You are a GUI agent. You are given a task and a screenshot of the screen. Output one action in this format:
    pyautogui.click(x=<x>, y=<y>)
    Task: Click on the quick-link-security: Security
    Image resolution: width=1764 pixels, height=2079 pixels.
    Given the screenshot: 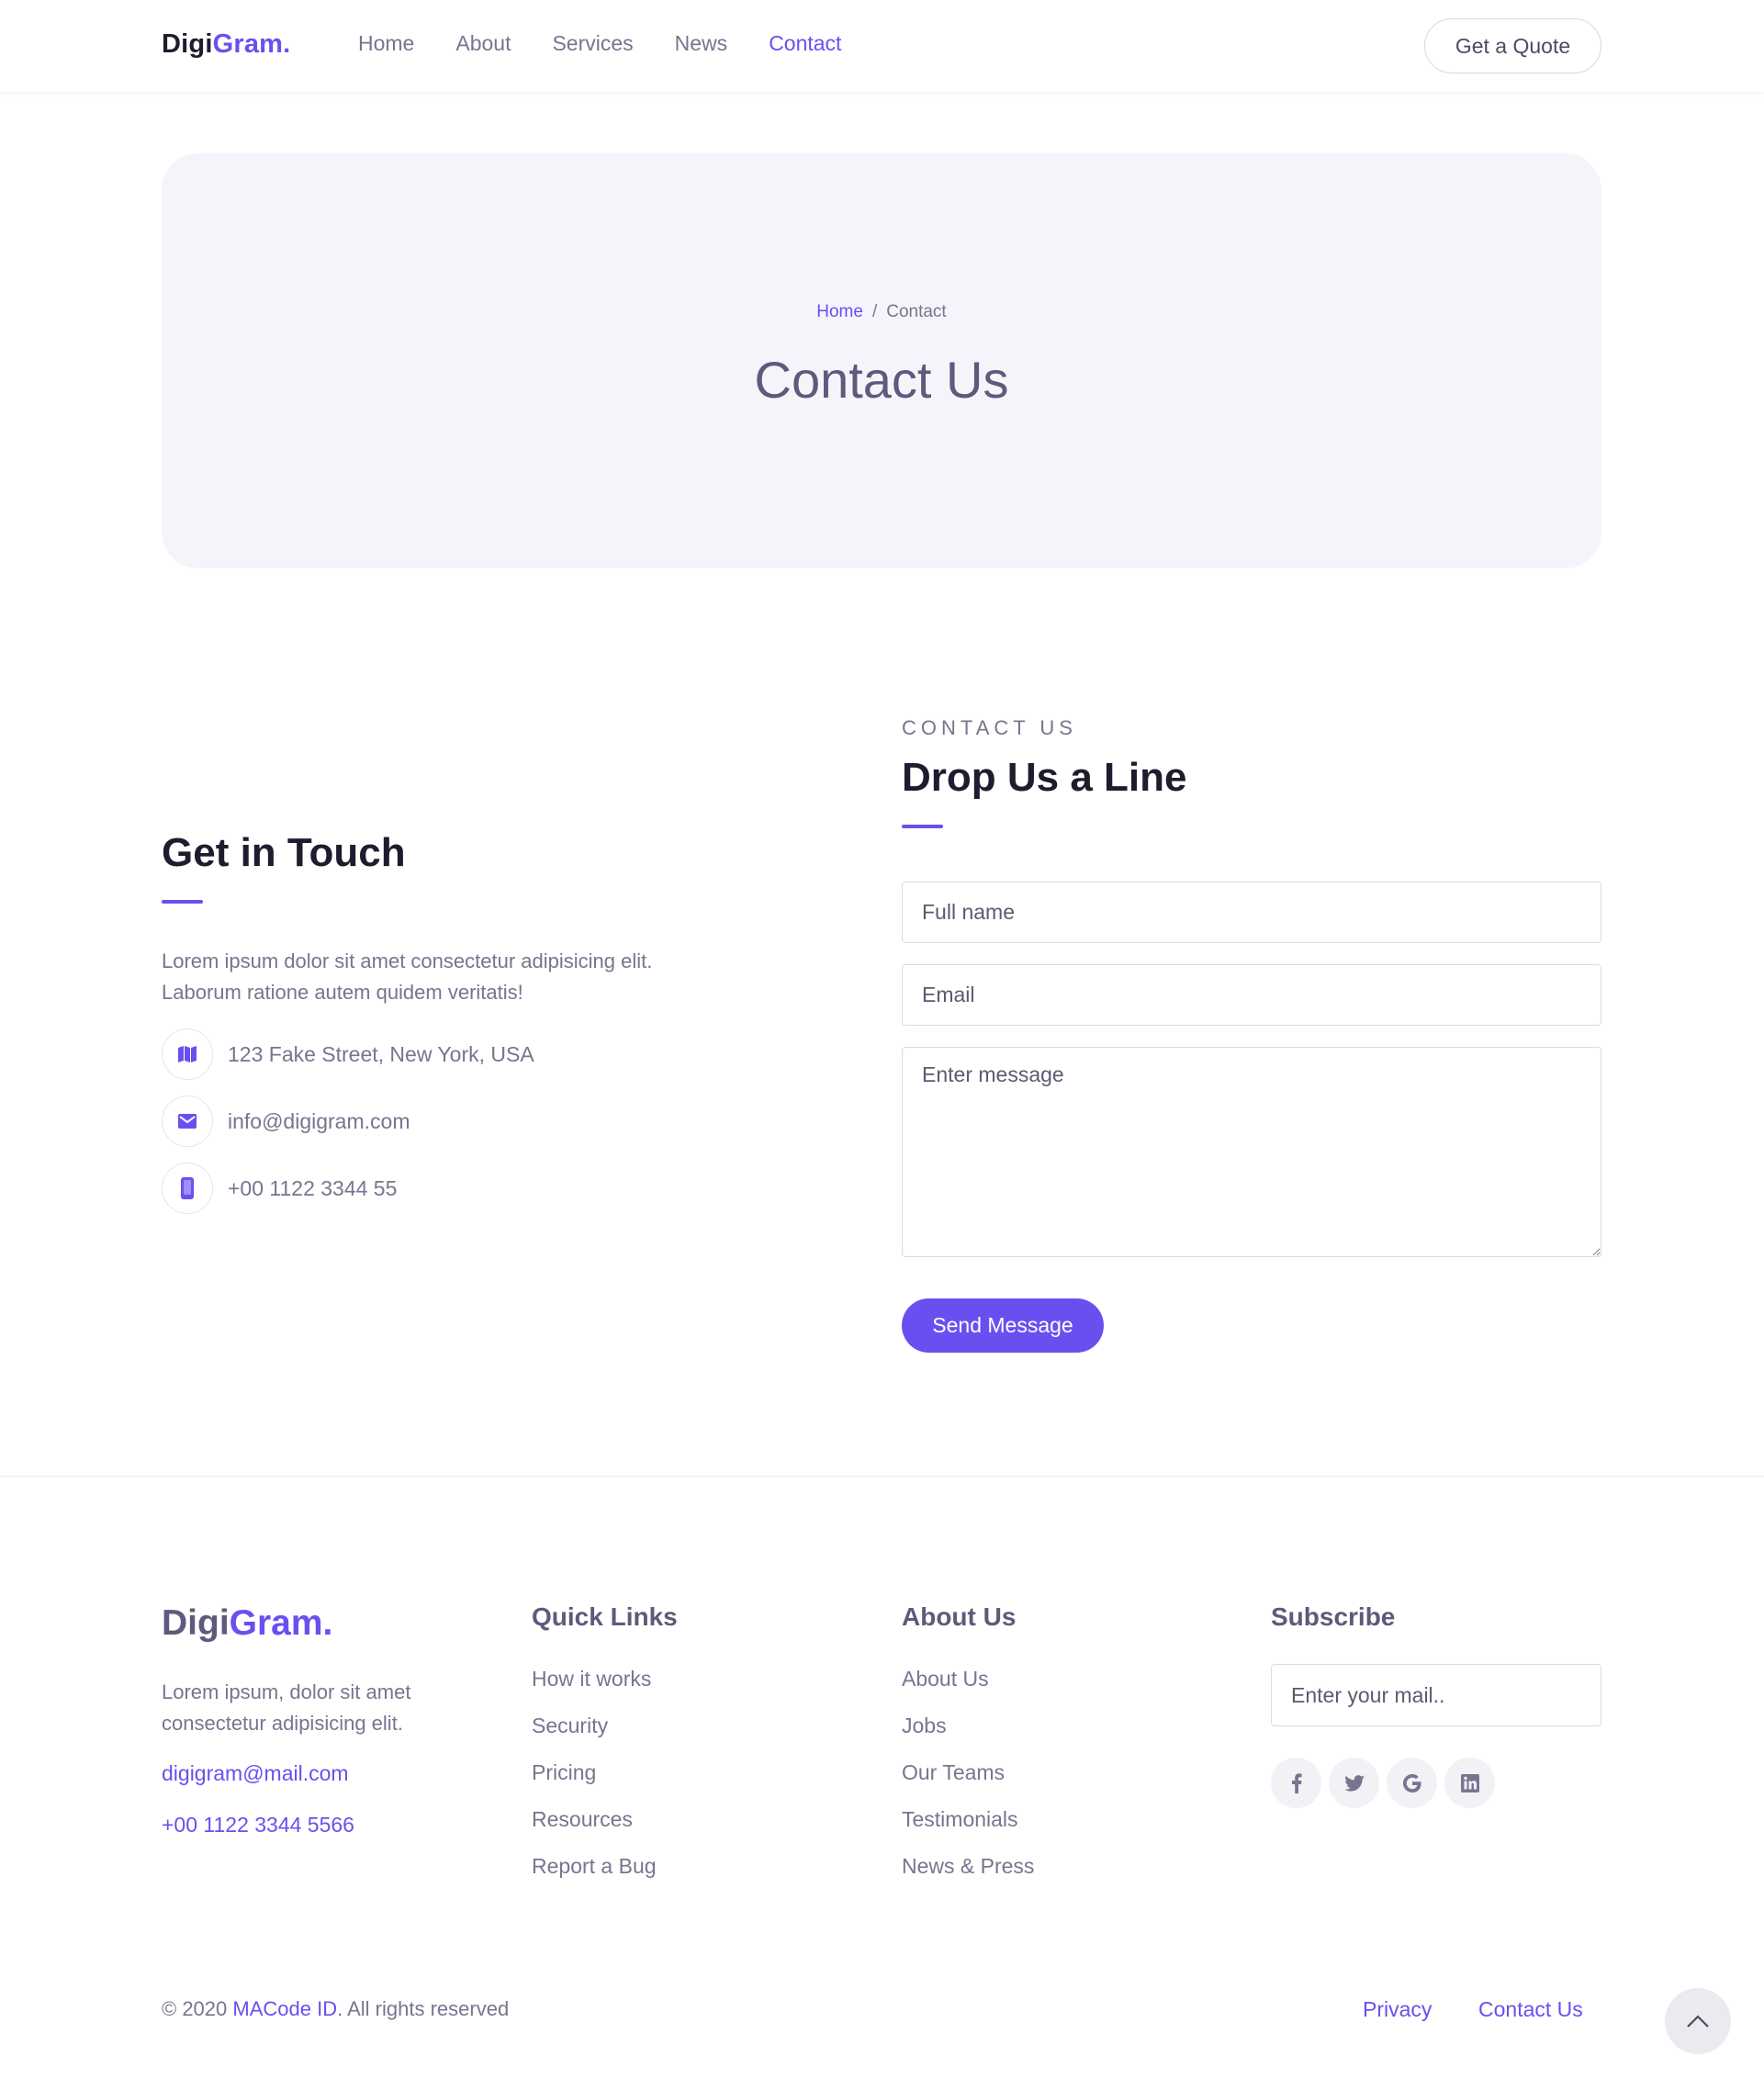 What is the action you would take?
    pyautogui.click(x=594, y=1737)
    